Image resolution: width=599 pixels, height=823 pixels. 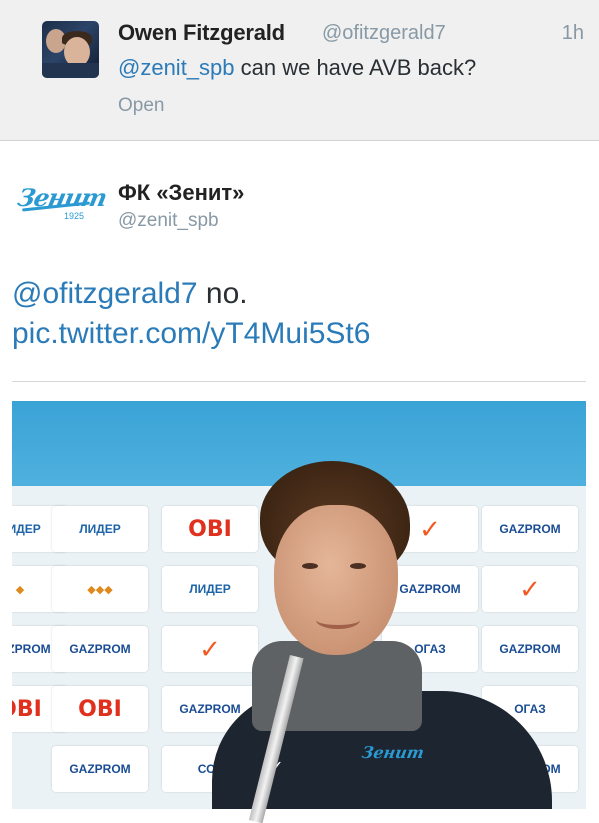 I want to click on sponsor-logo-lider: ЛИДЕР, so click(x=100, y=529).